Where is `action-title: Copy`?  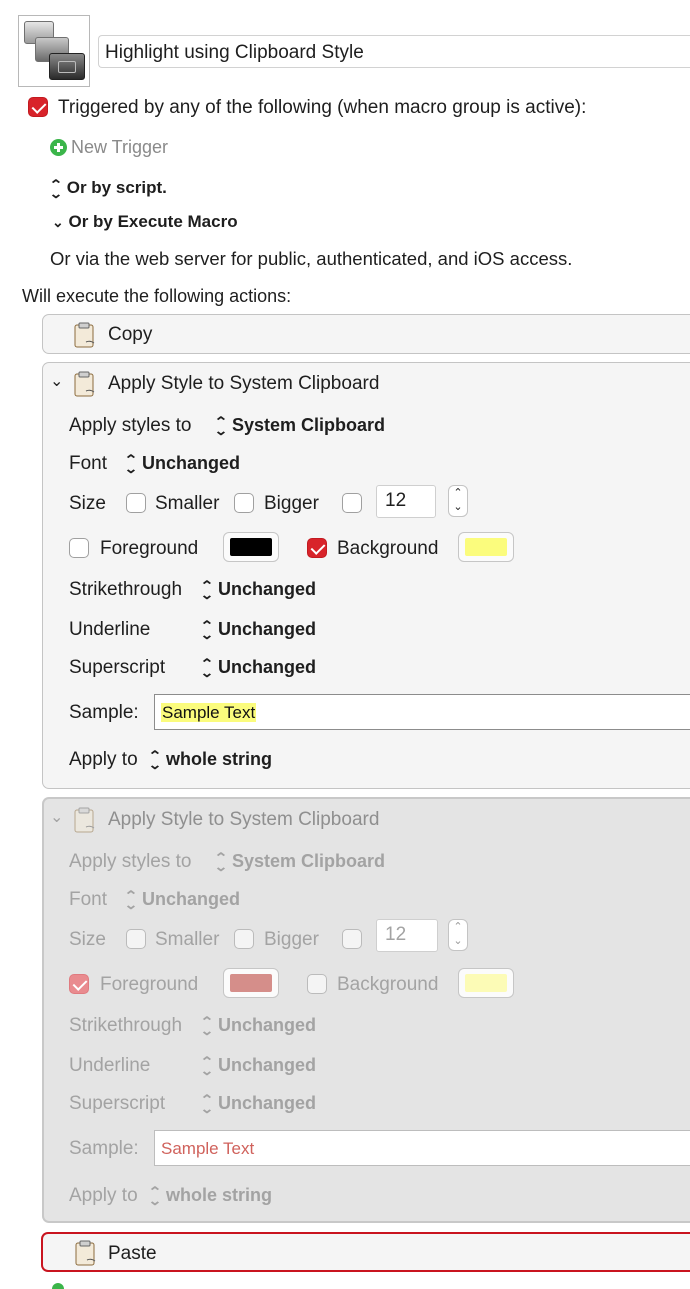 action-title: Copy is located at coordinates (130, 334).